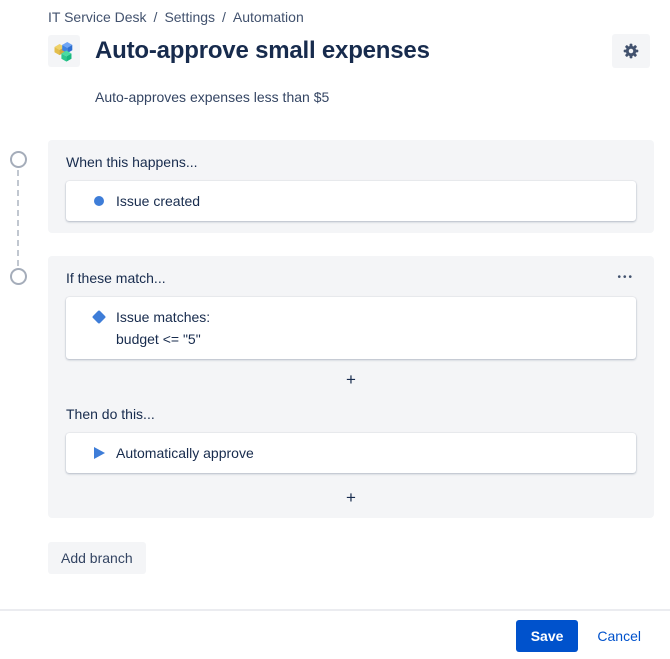 The height and width of the screenshot is (659, 670). I want to click on flow-connector-dashed-line, so click(18, 218).